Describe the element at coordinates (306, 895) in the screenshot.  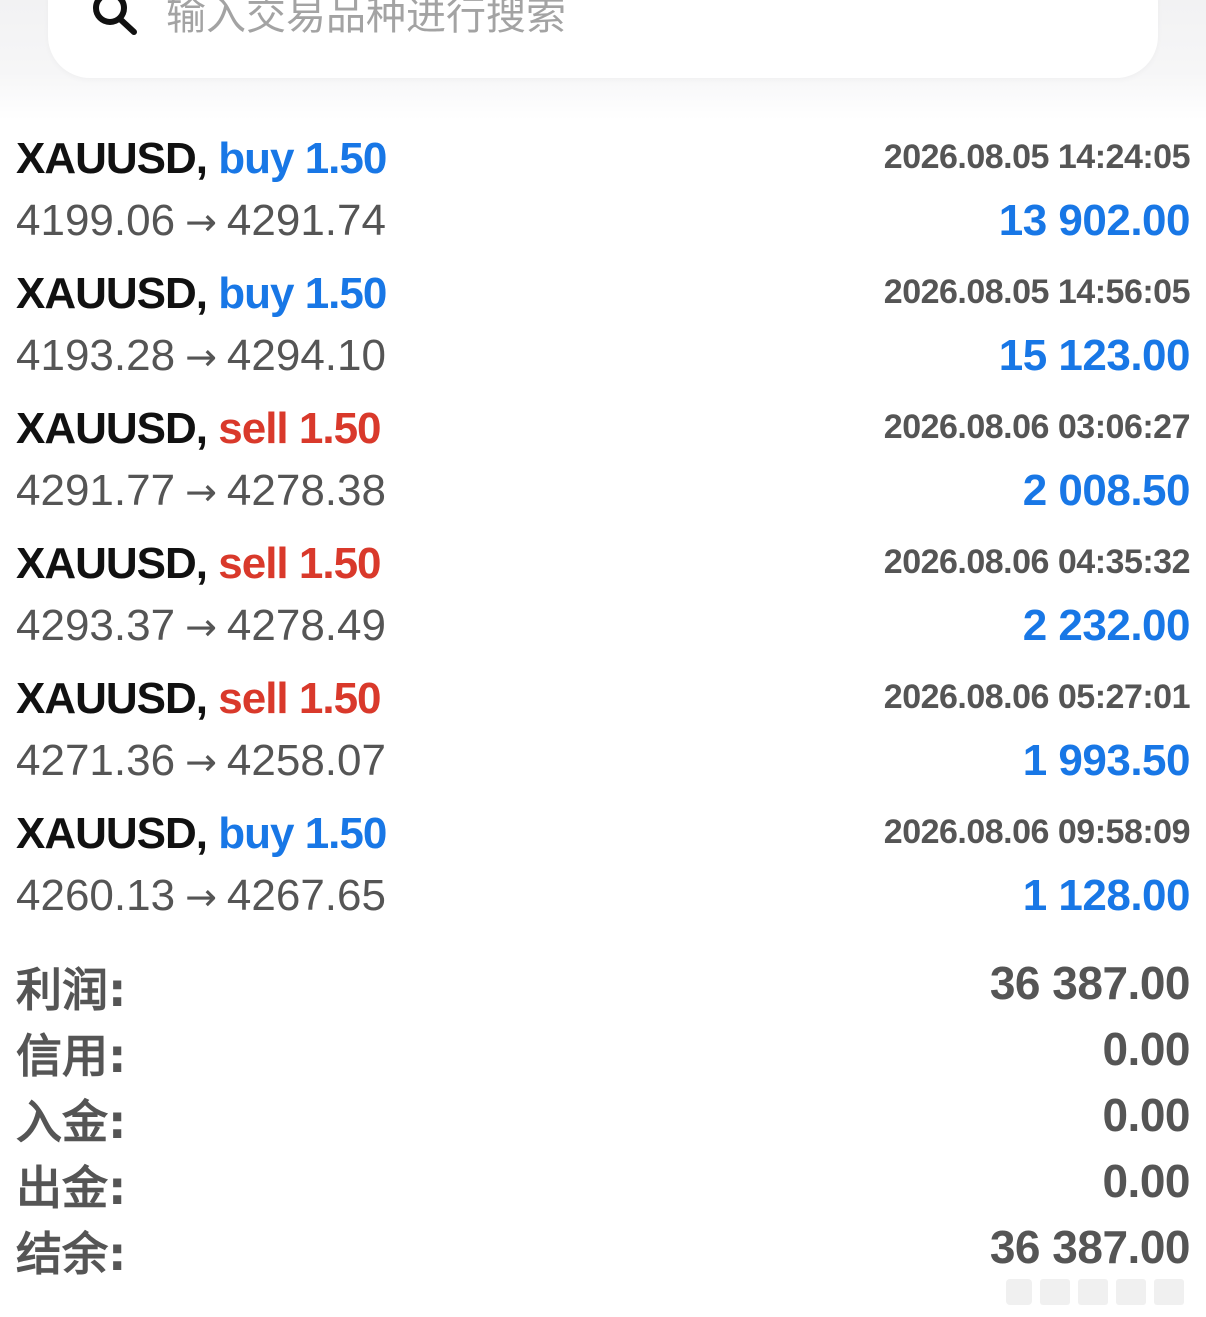
I see `close-price: 4267.65` at that location.